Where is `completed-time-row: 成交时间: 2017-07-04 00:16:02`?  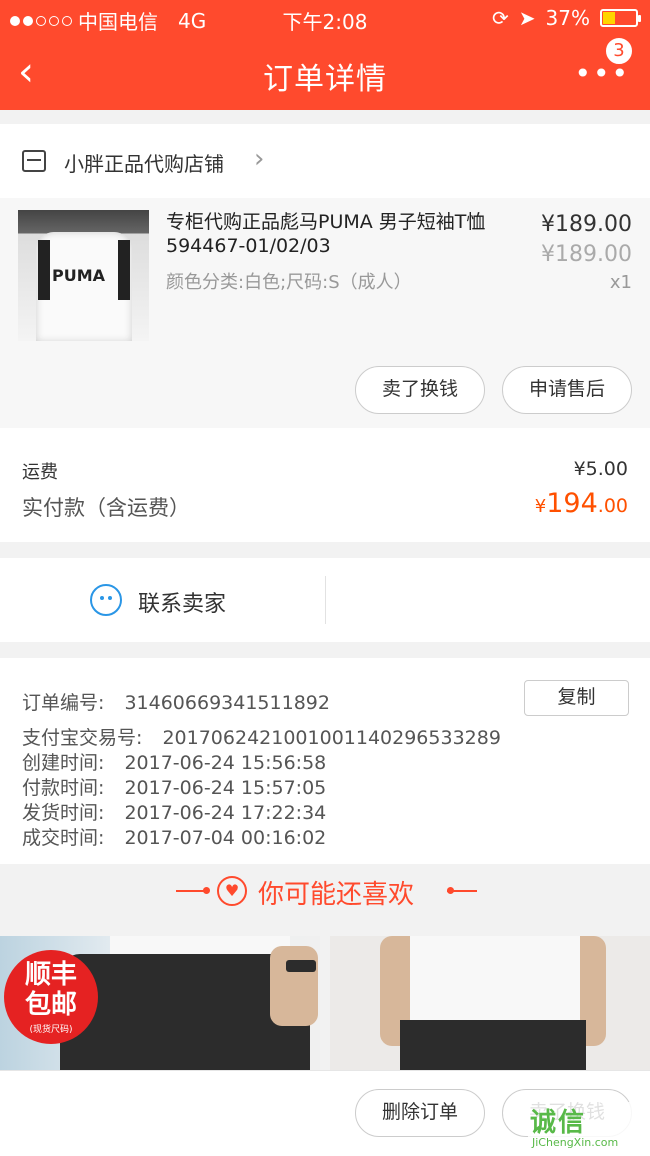 completed-time-row: 成交时间: 2017-07-04 00:16:02 is located at coordinates (174, 836).